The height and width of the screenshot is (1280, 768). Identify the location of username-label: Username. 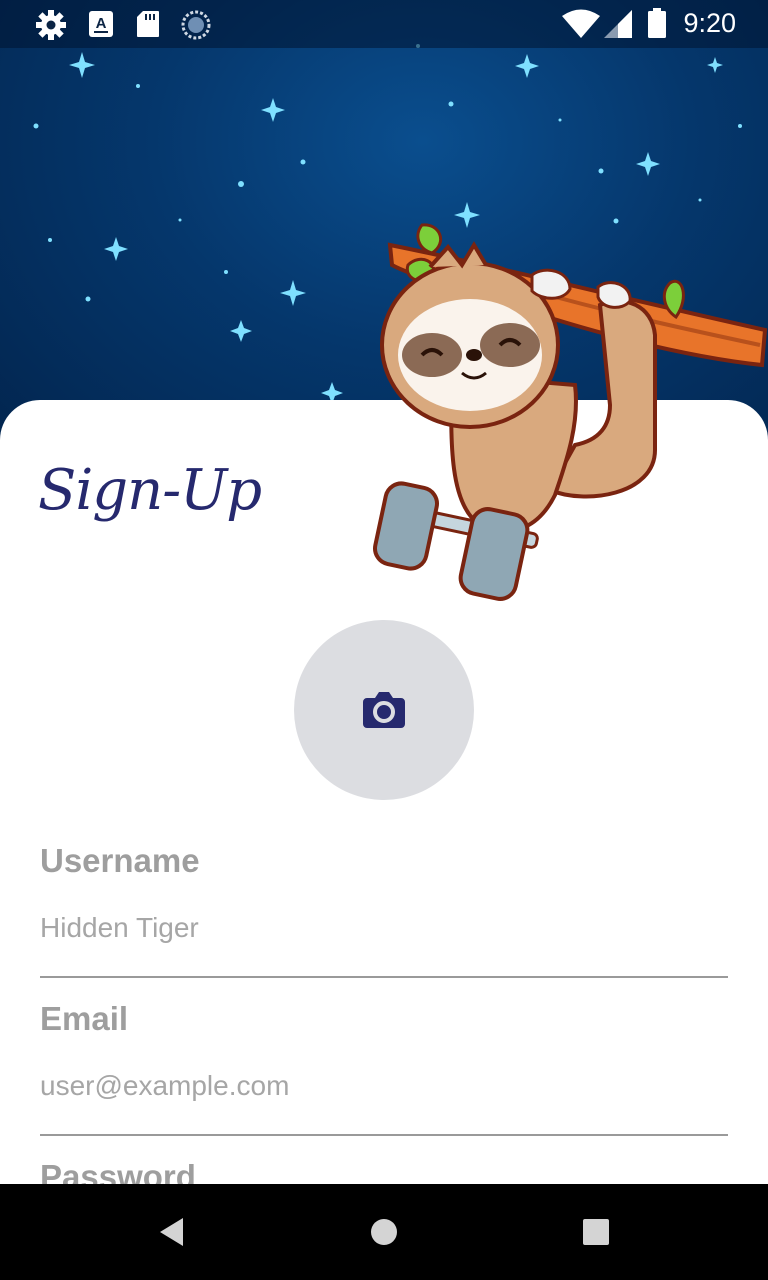
(120, 860).